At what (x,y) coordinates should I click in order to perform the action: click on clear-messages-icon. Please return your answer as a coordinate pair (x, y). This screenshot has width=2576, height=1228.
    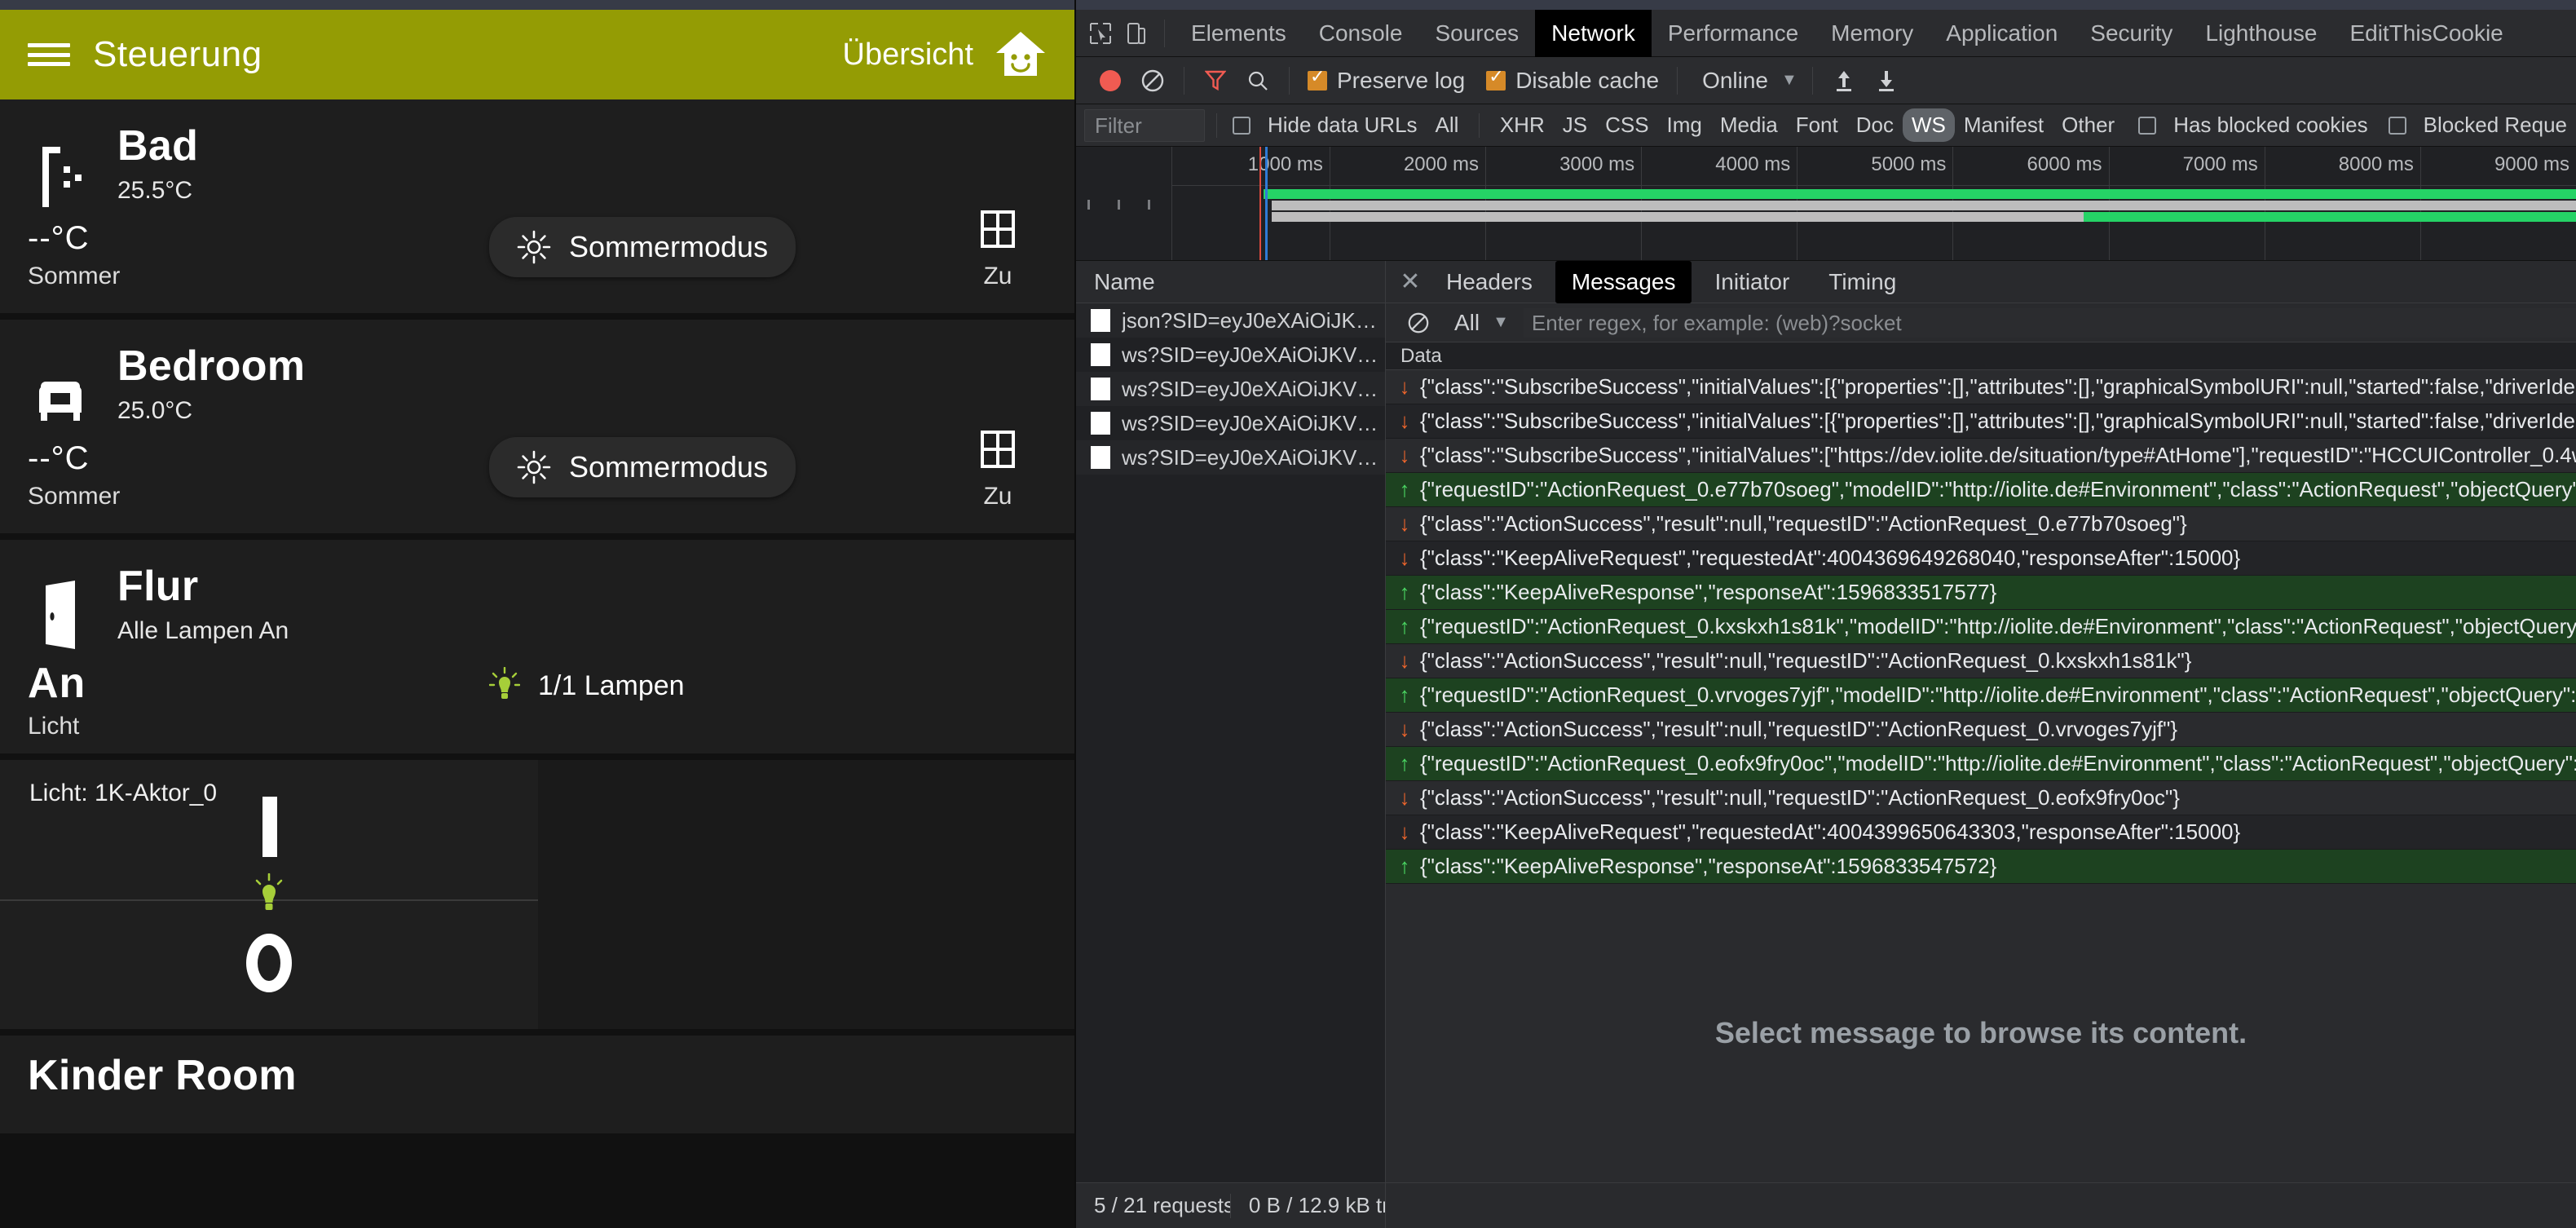
    Looking at the image, I should click on (1418, 323).